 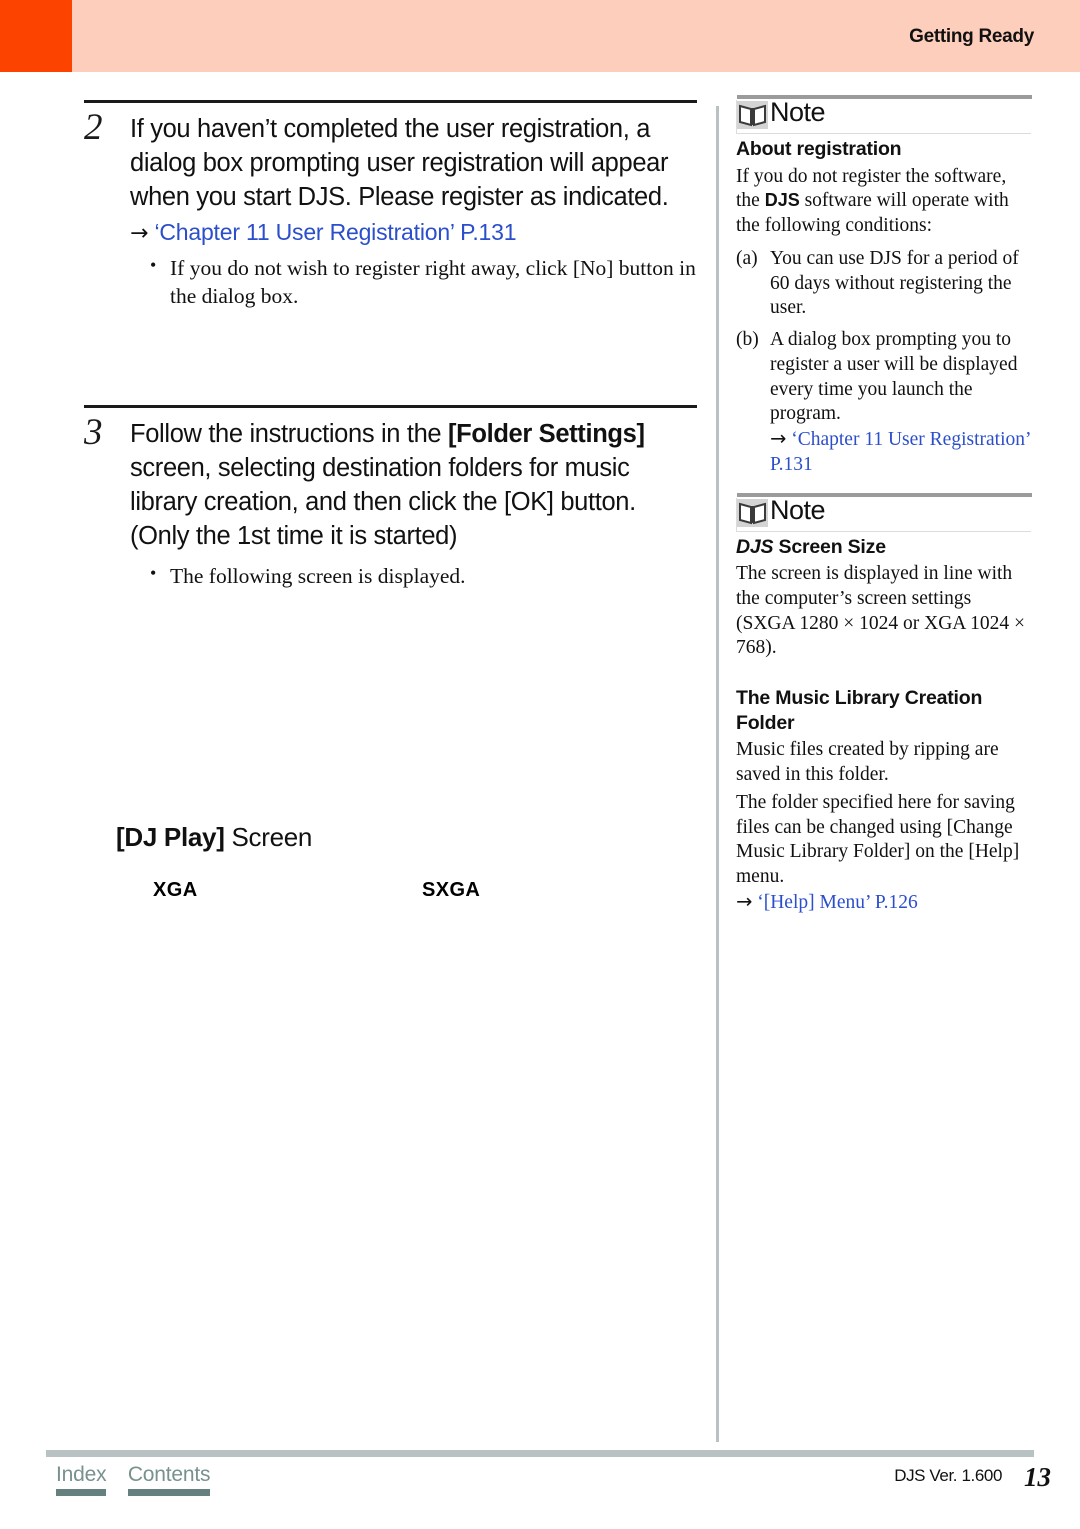 I want to click on note-subtitle-secondary: The Music Library Creation Folder, so click(x=859, y=710).